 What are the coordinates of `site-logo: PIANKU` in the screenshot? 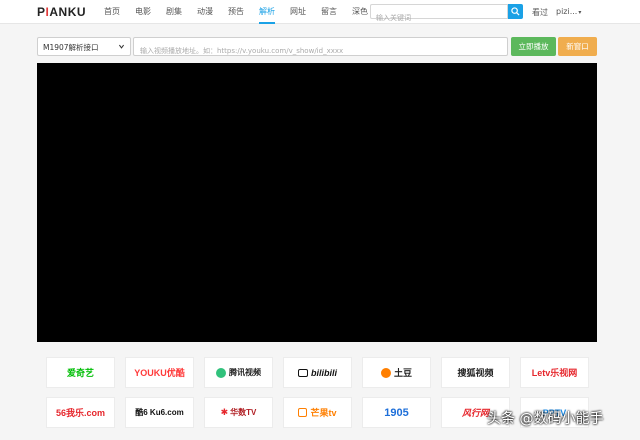 It's located at (61, 12).